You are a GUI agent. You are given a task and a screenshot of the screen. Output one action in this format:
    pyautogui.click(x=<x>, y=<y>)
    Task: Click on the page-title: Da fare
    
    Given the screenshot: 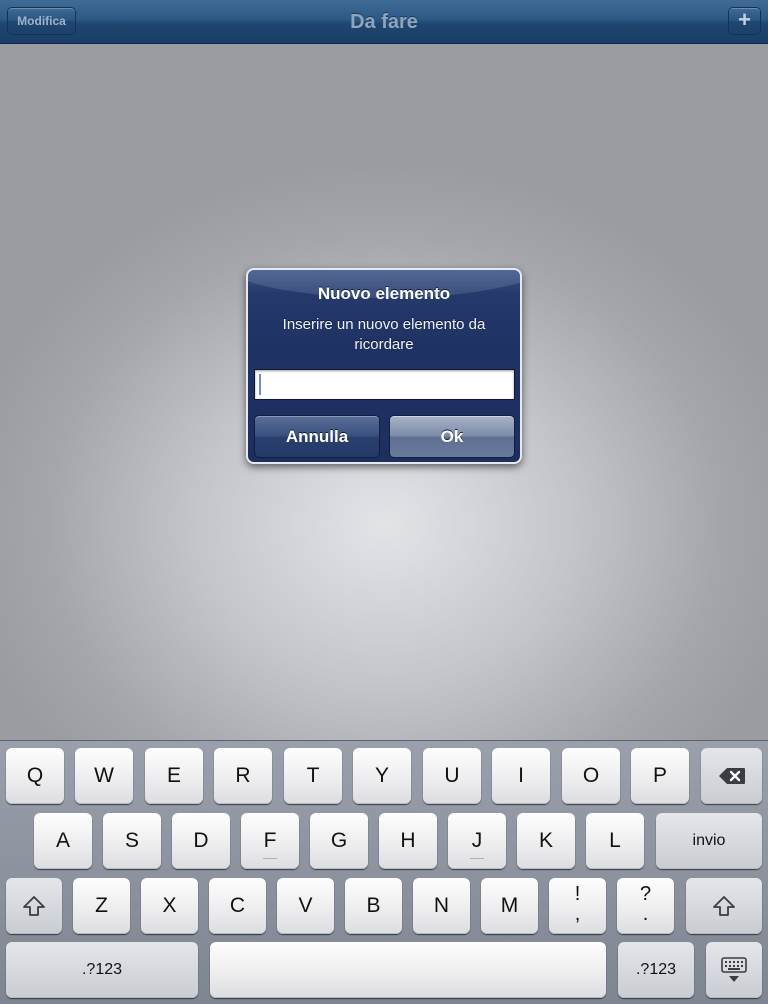 What is the action you would take?
    pyautogui.click(x=384, y=22)
    